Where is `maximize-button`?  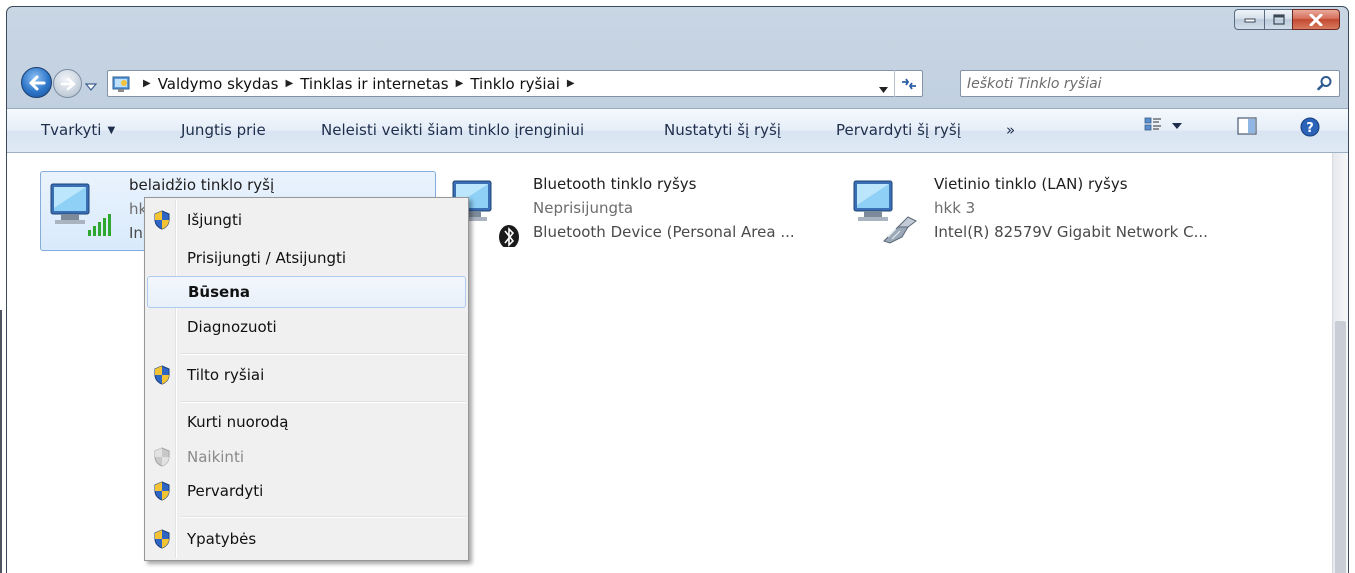
maximize-button is located at coordinates (1278, 19).